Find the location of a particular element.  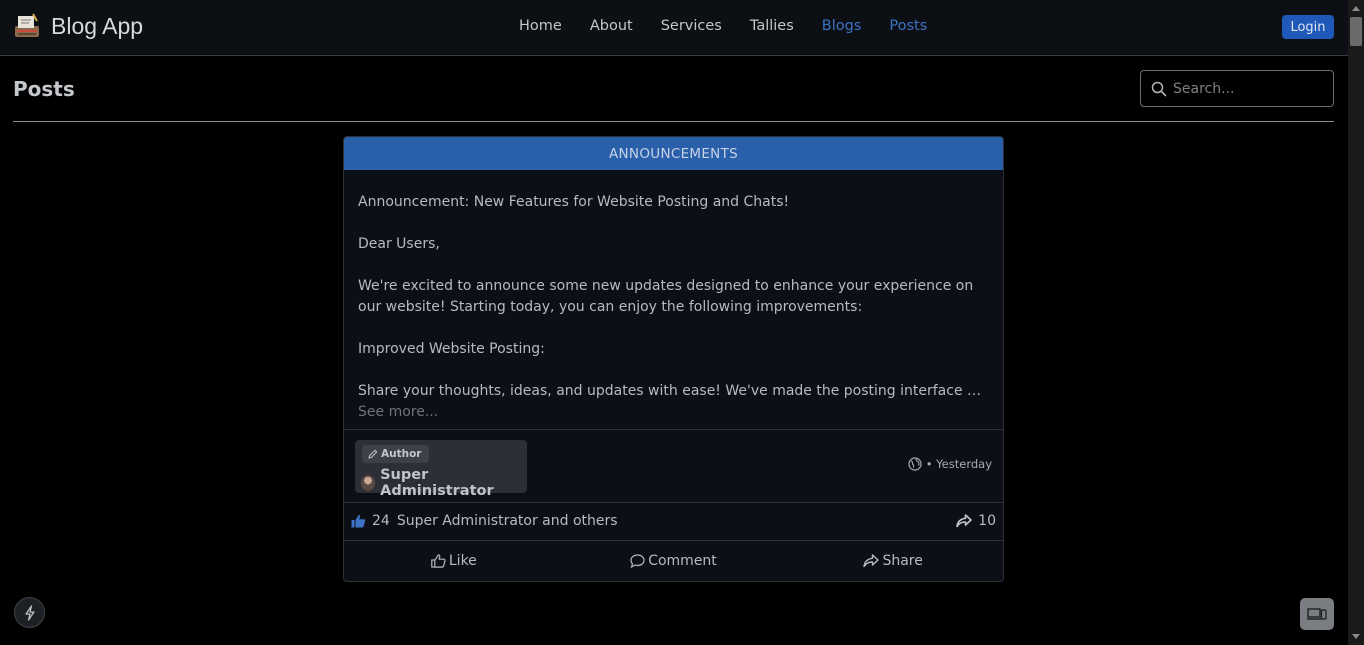

comment-icon is located at coordinates (637, 561).